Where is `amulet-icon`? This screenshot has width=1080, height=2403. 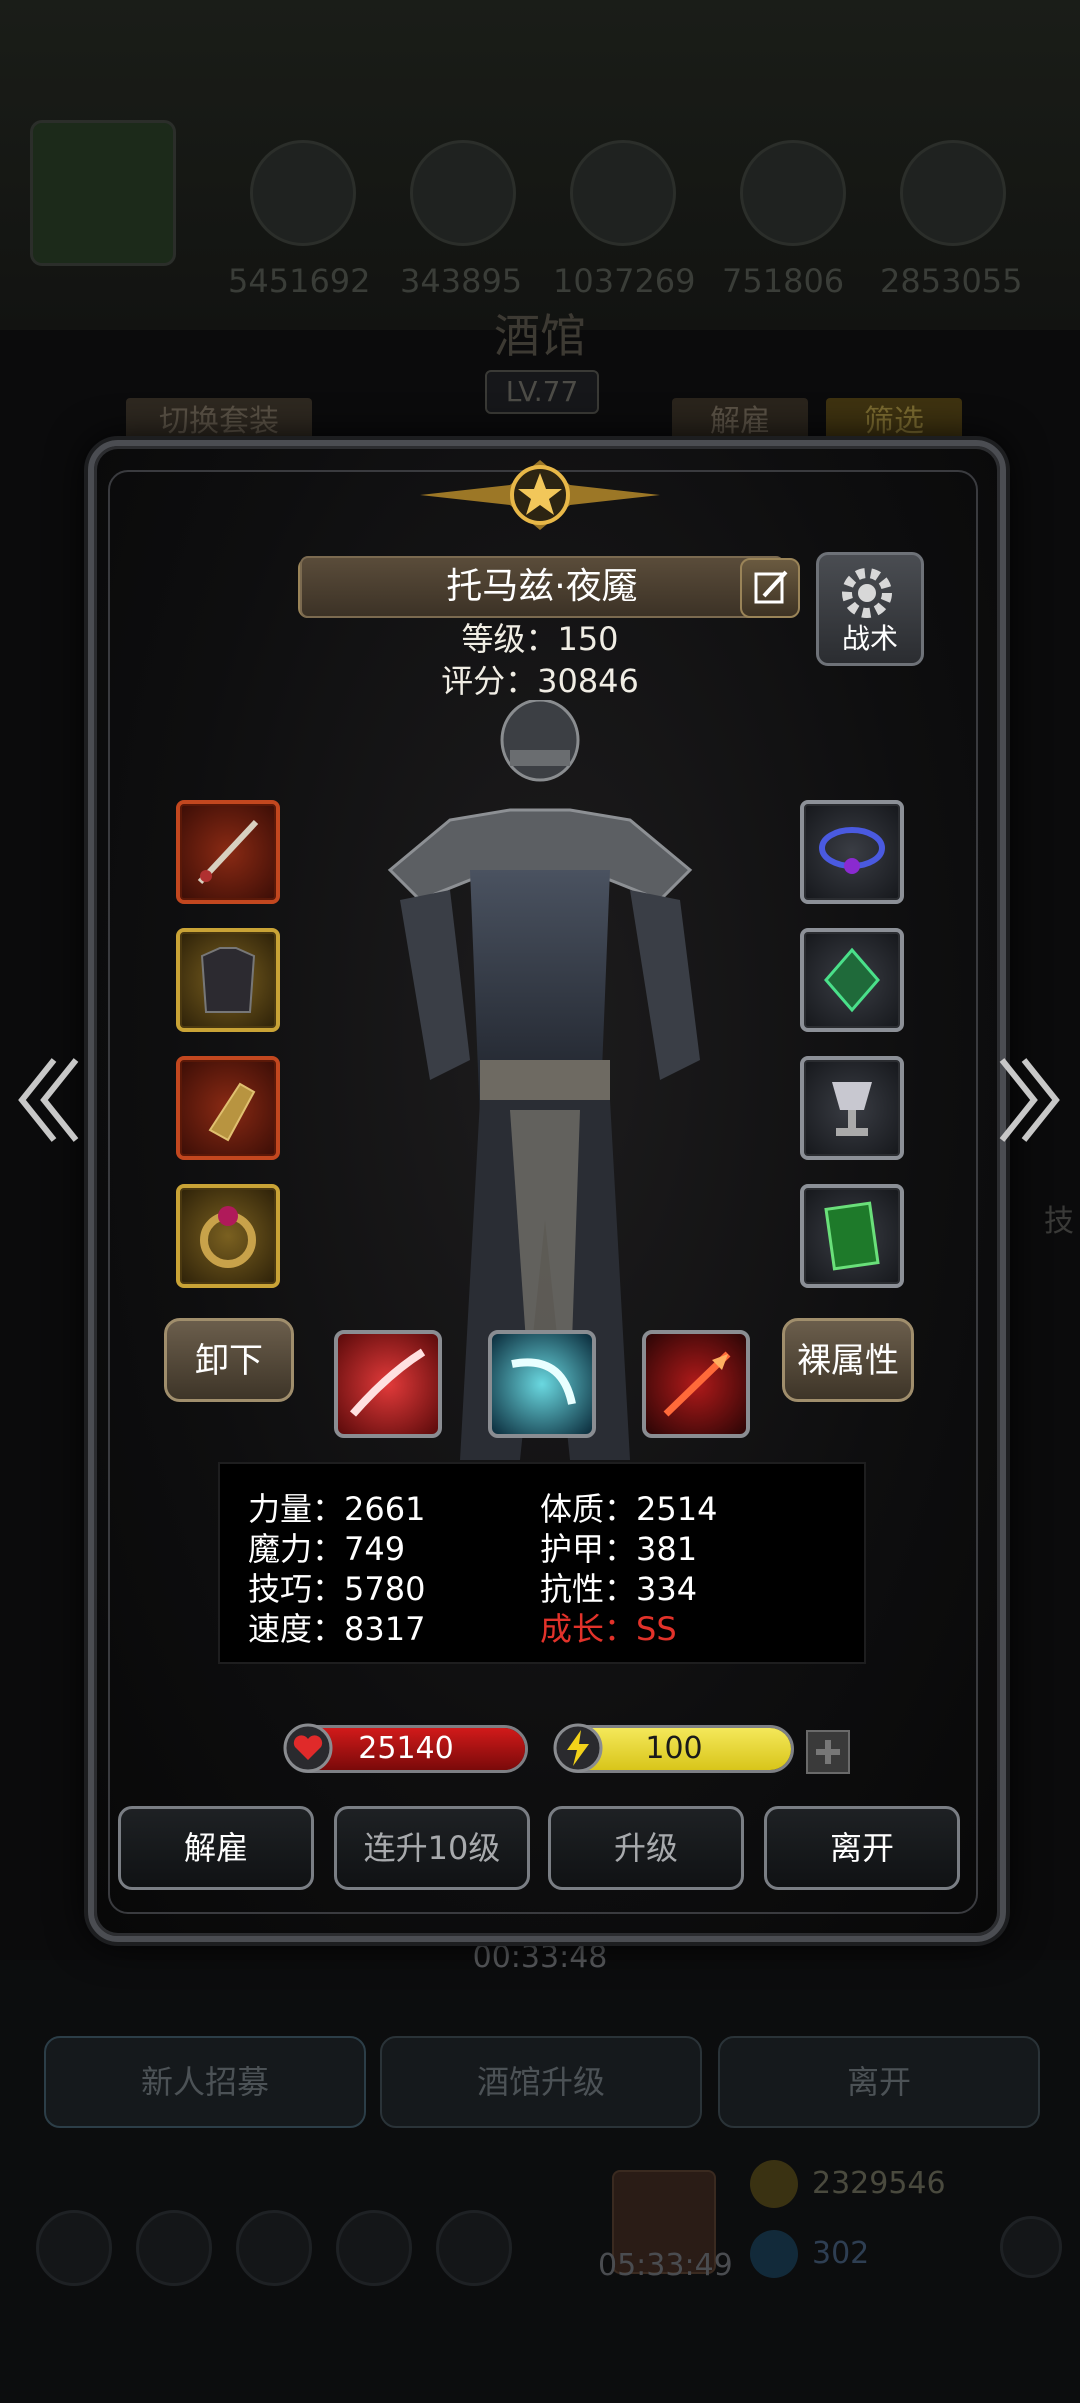
amulet-icon is located at coordinates (852, 850).